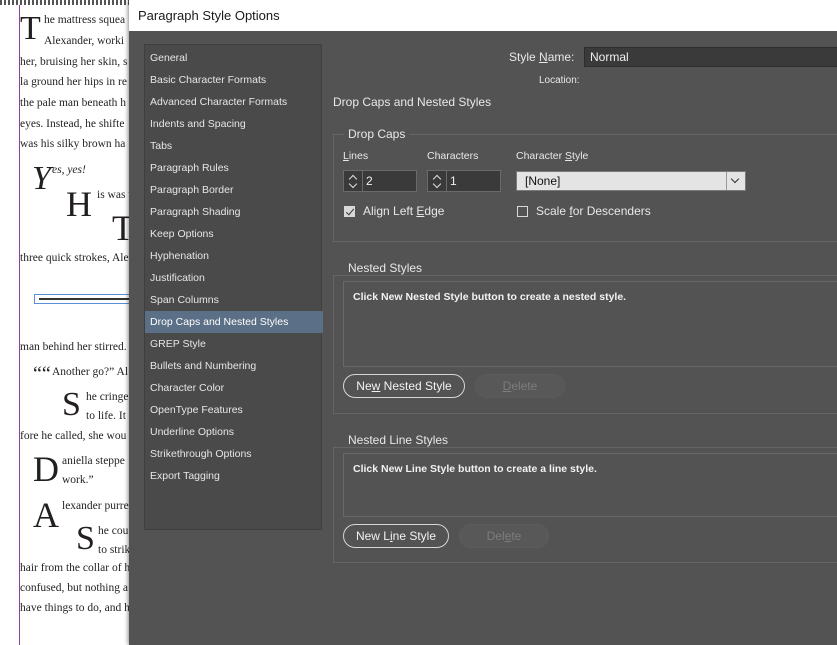 The height and width of the screenshot is (645, 837). What do you see at coordinates (113, 531) in the screenshot?
I see `body-text-line: he cou` at bounding box center [113, 531].